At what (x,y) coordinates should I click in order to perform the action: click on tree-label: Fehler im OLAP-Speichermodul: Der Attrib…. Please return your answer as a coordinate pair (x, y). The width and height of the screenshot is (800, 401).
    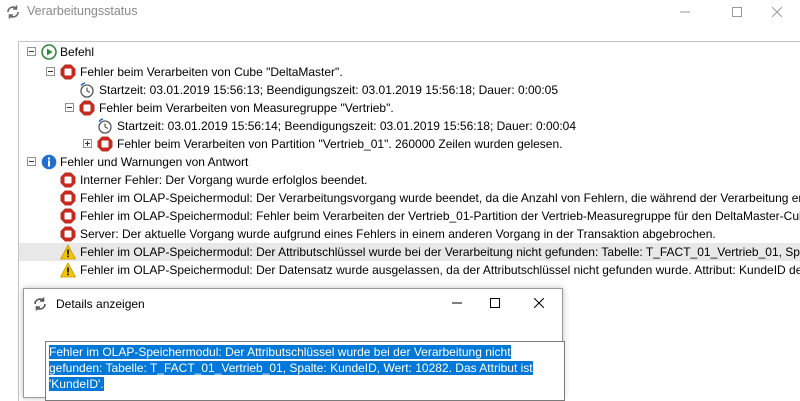
    Looking at the image, I should click on (440, 252).